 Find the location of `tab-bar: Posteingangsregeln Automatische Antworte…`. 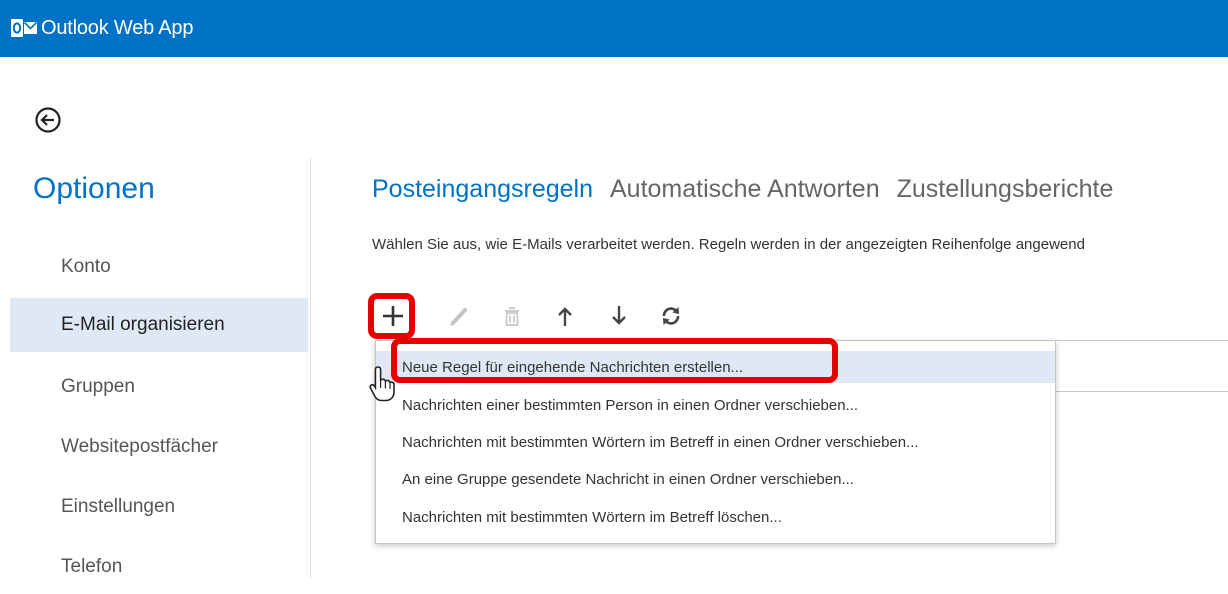

tab-bar: Posteingangsregeln Automatische Antworte… is located at coordinates (751, 189).